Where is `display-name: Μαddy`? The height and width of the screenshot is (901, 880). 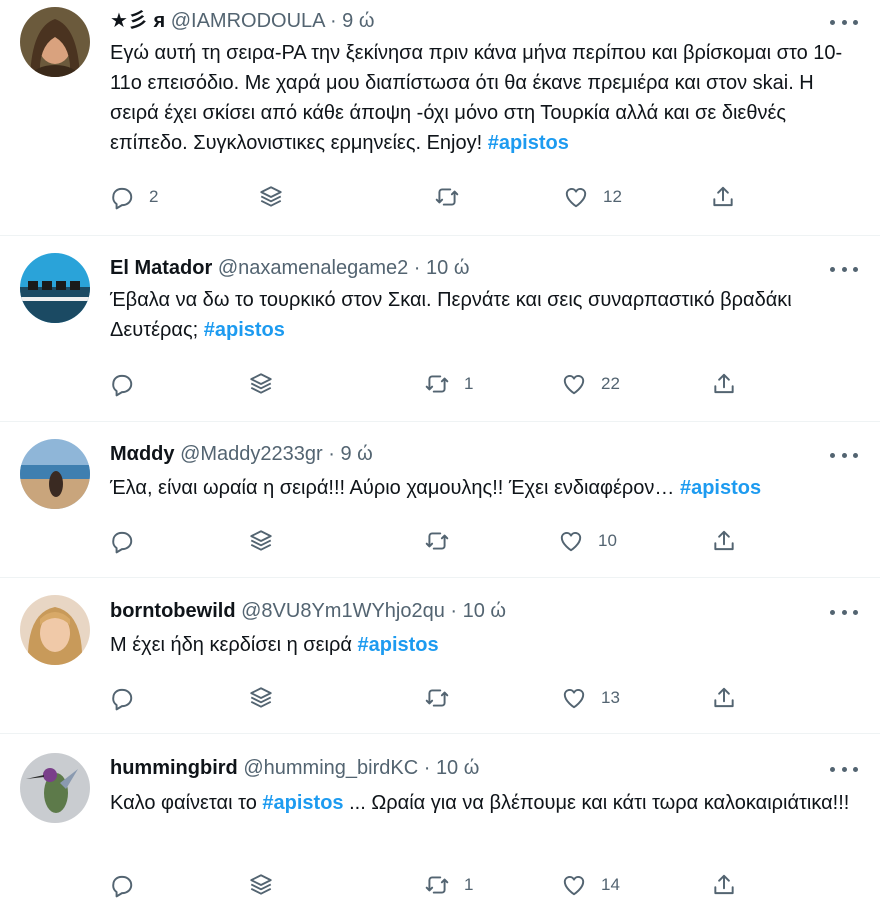 display-name: Μαddy is located at coordinates (142, 454).